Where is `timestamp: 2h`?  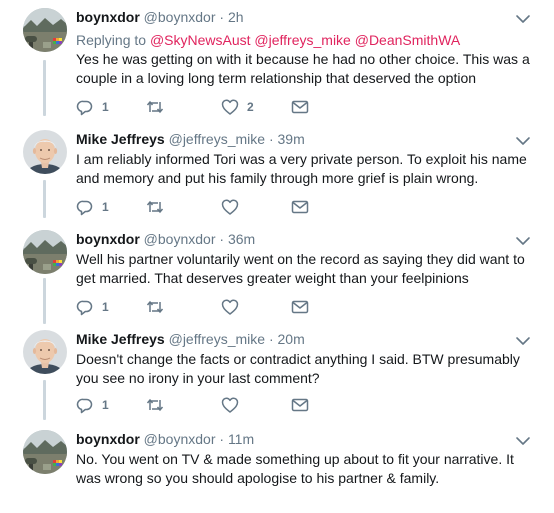 timestamp: 2h is located at coordinates (236, 17).